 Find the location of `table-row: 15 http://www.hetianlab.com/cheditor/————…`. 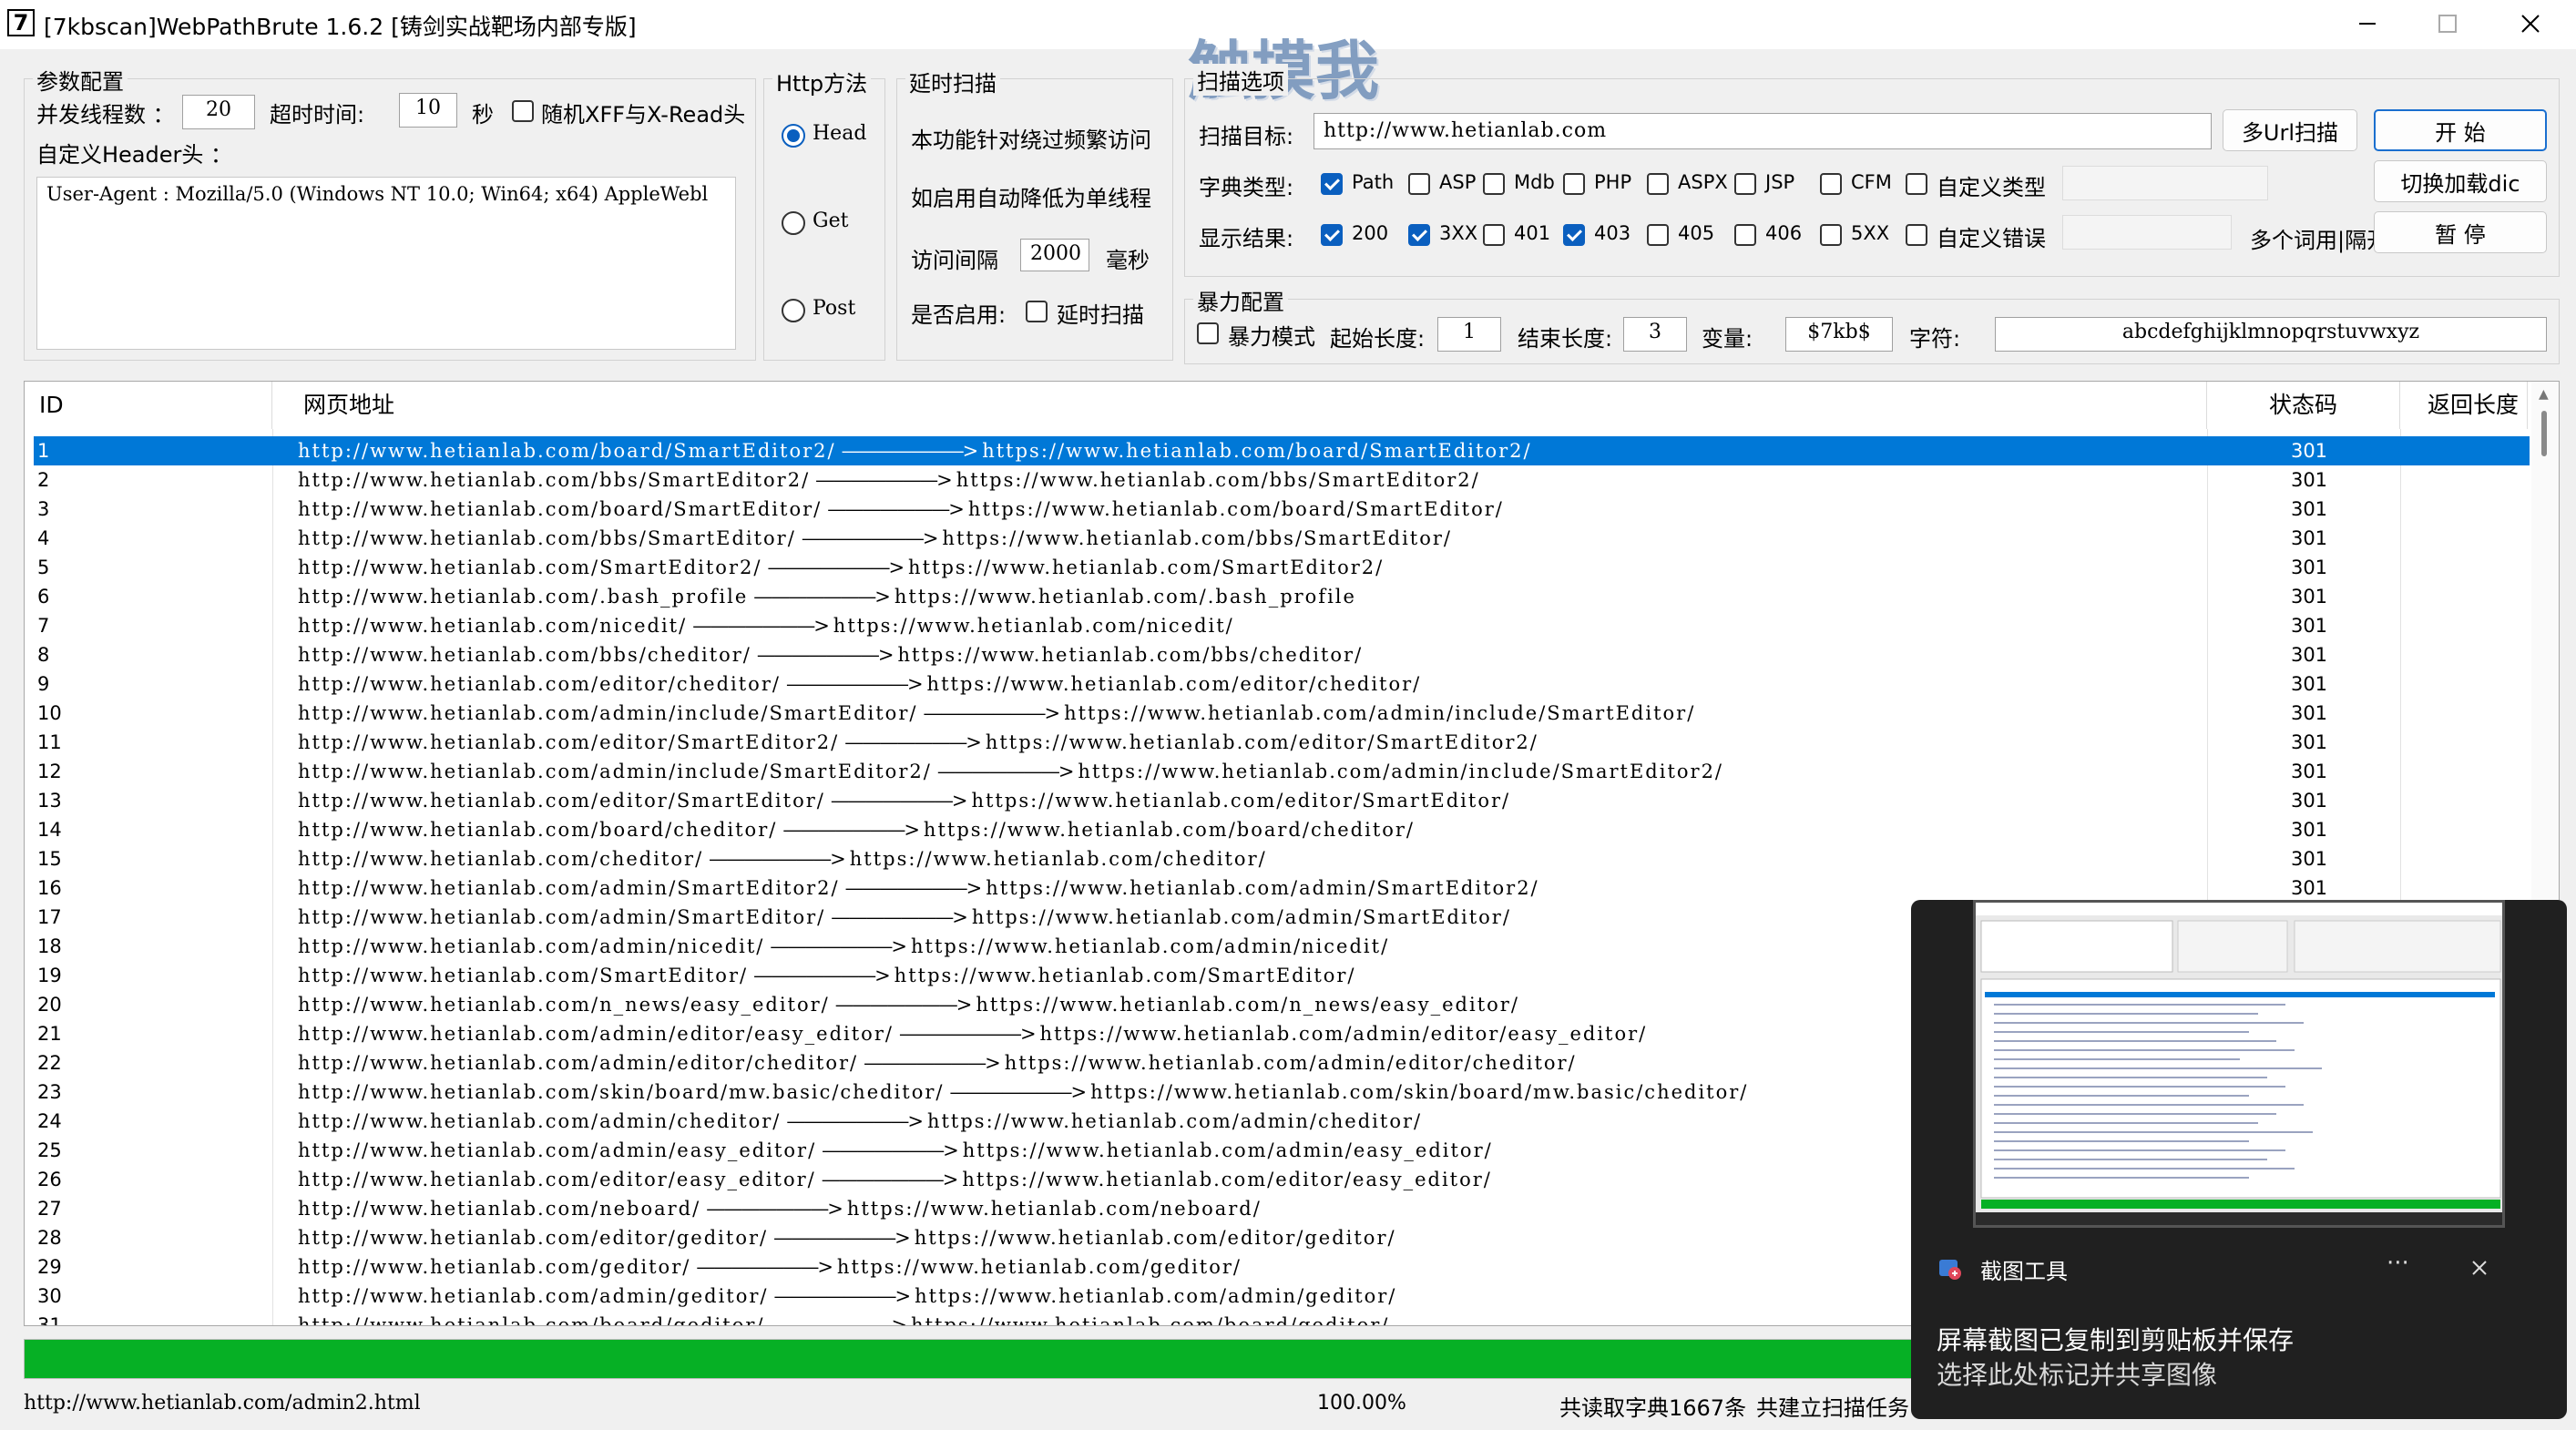

table-row: 15 http://www.hetianlab.com/cheditor/————… is located at coordinates (1282, 858).